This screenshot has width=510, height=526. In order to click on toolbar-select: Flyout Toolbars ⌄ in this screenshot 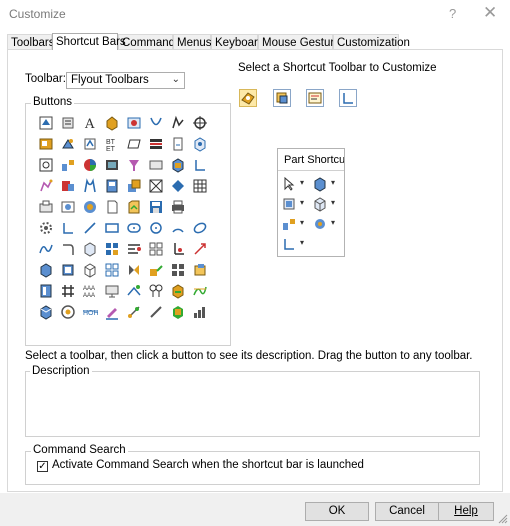, I will do `click(125, 80)`.